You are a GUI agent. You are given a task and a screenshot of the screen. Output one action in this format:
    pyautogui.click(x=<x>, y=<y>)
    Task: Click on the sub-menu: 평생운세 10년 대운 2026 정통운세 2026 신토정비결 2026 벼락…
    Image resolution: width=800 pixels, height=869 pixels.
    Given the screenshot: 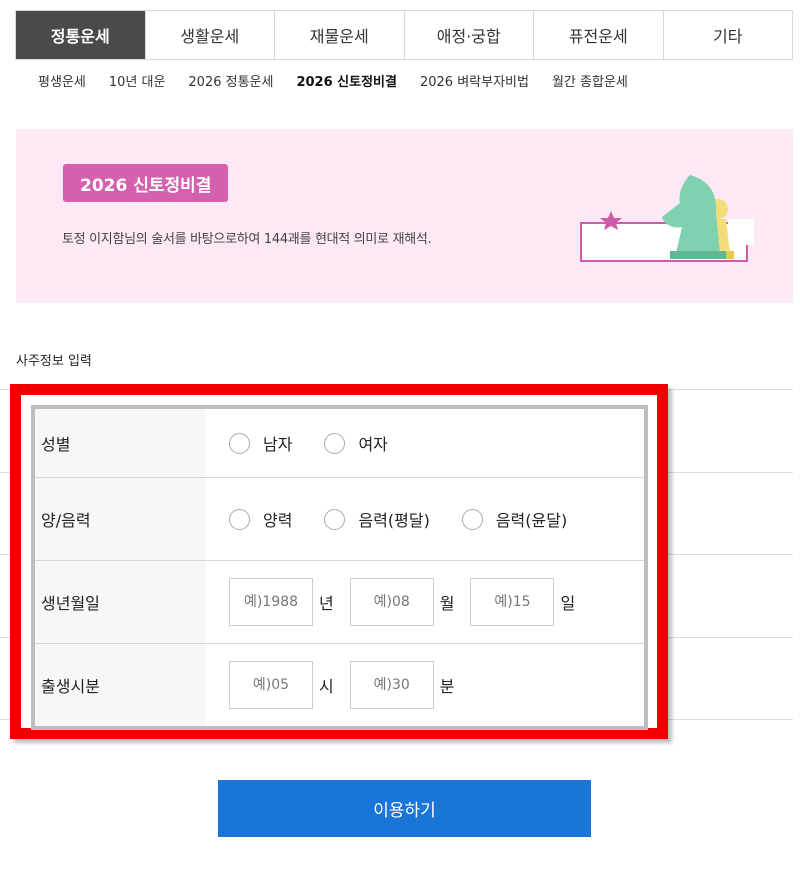 What is the action you would take?
    pyautogui.click(x=344, y=80)
    